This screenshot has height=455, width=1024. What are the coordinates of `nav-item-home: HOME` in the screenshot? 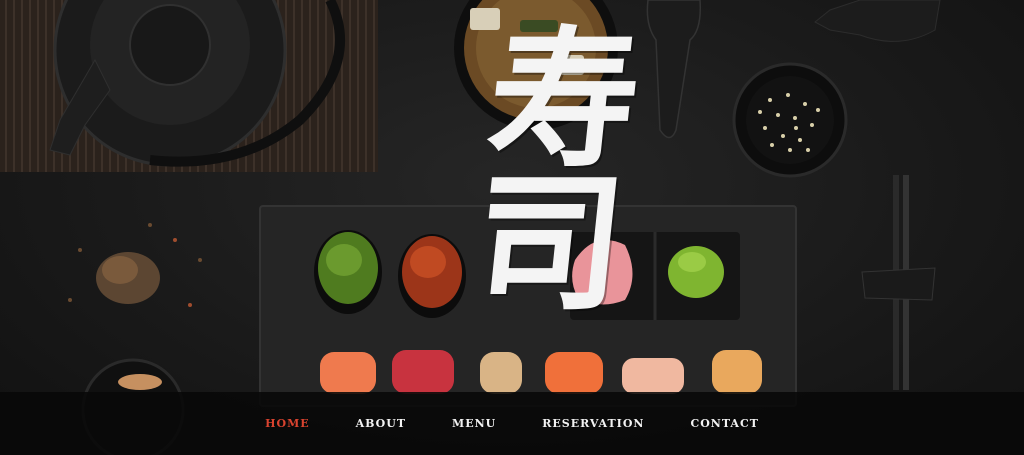 It's located at (287, 423).